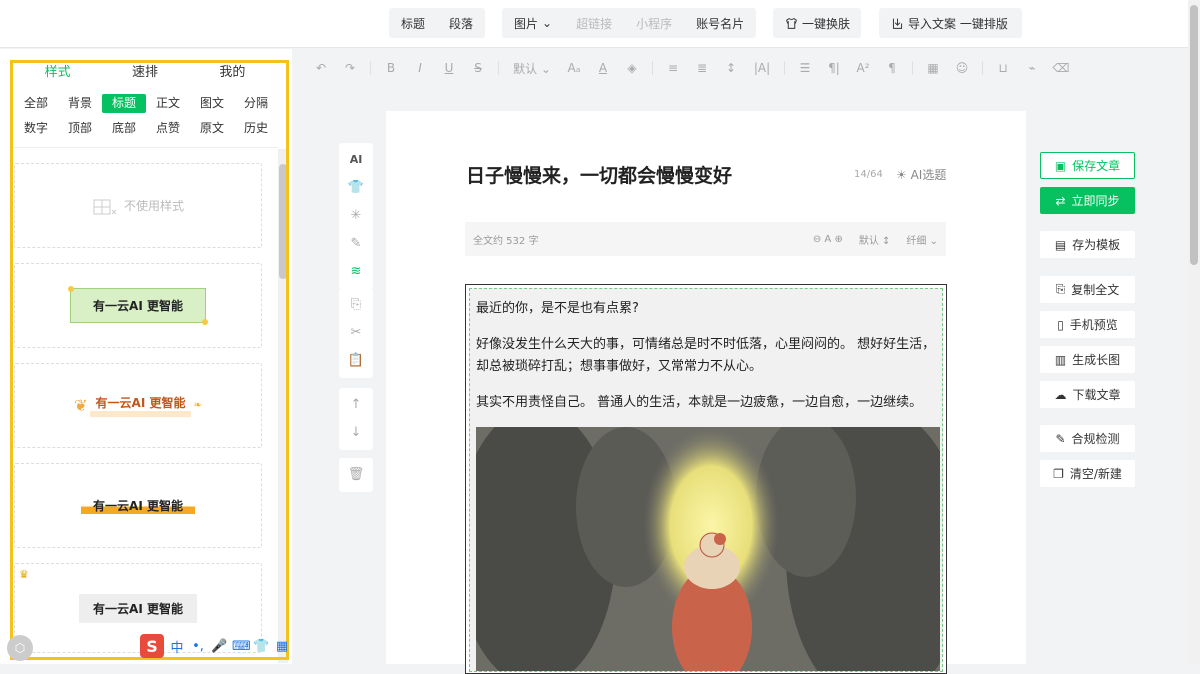  Describe the element at coordinates (461, 23) in the screenshot. I see `paragraph-button: 段落` at that location.